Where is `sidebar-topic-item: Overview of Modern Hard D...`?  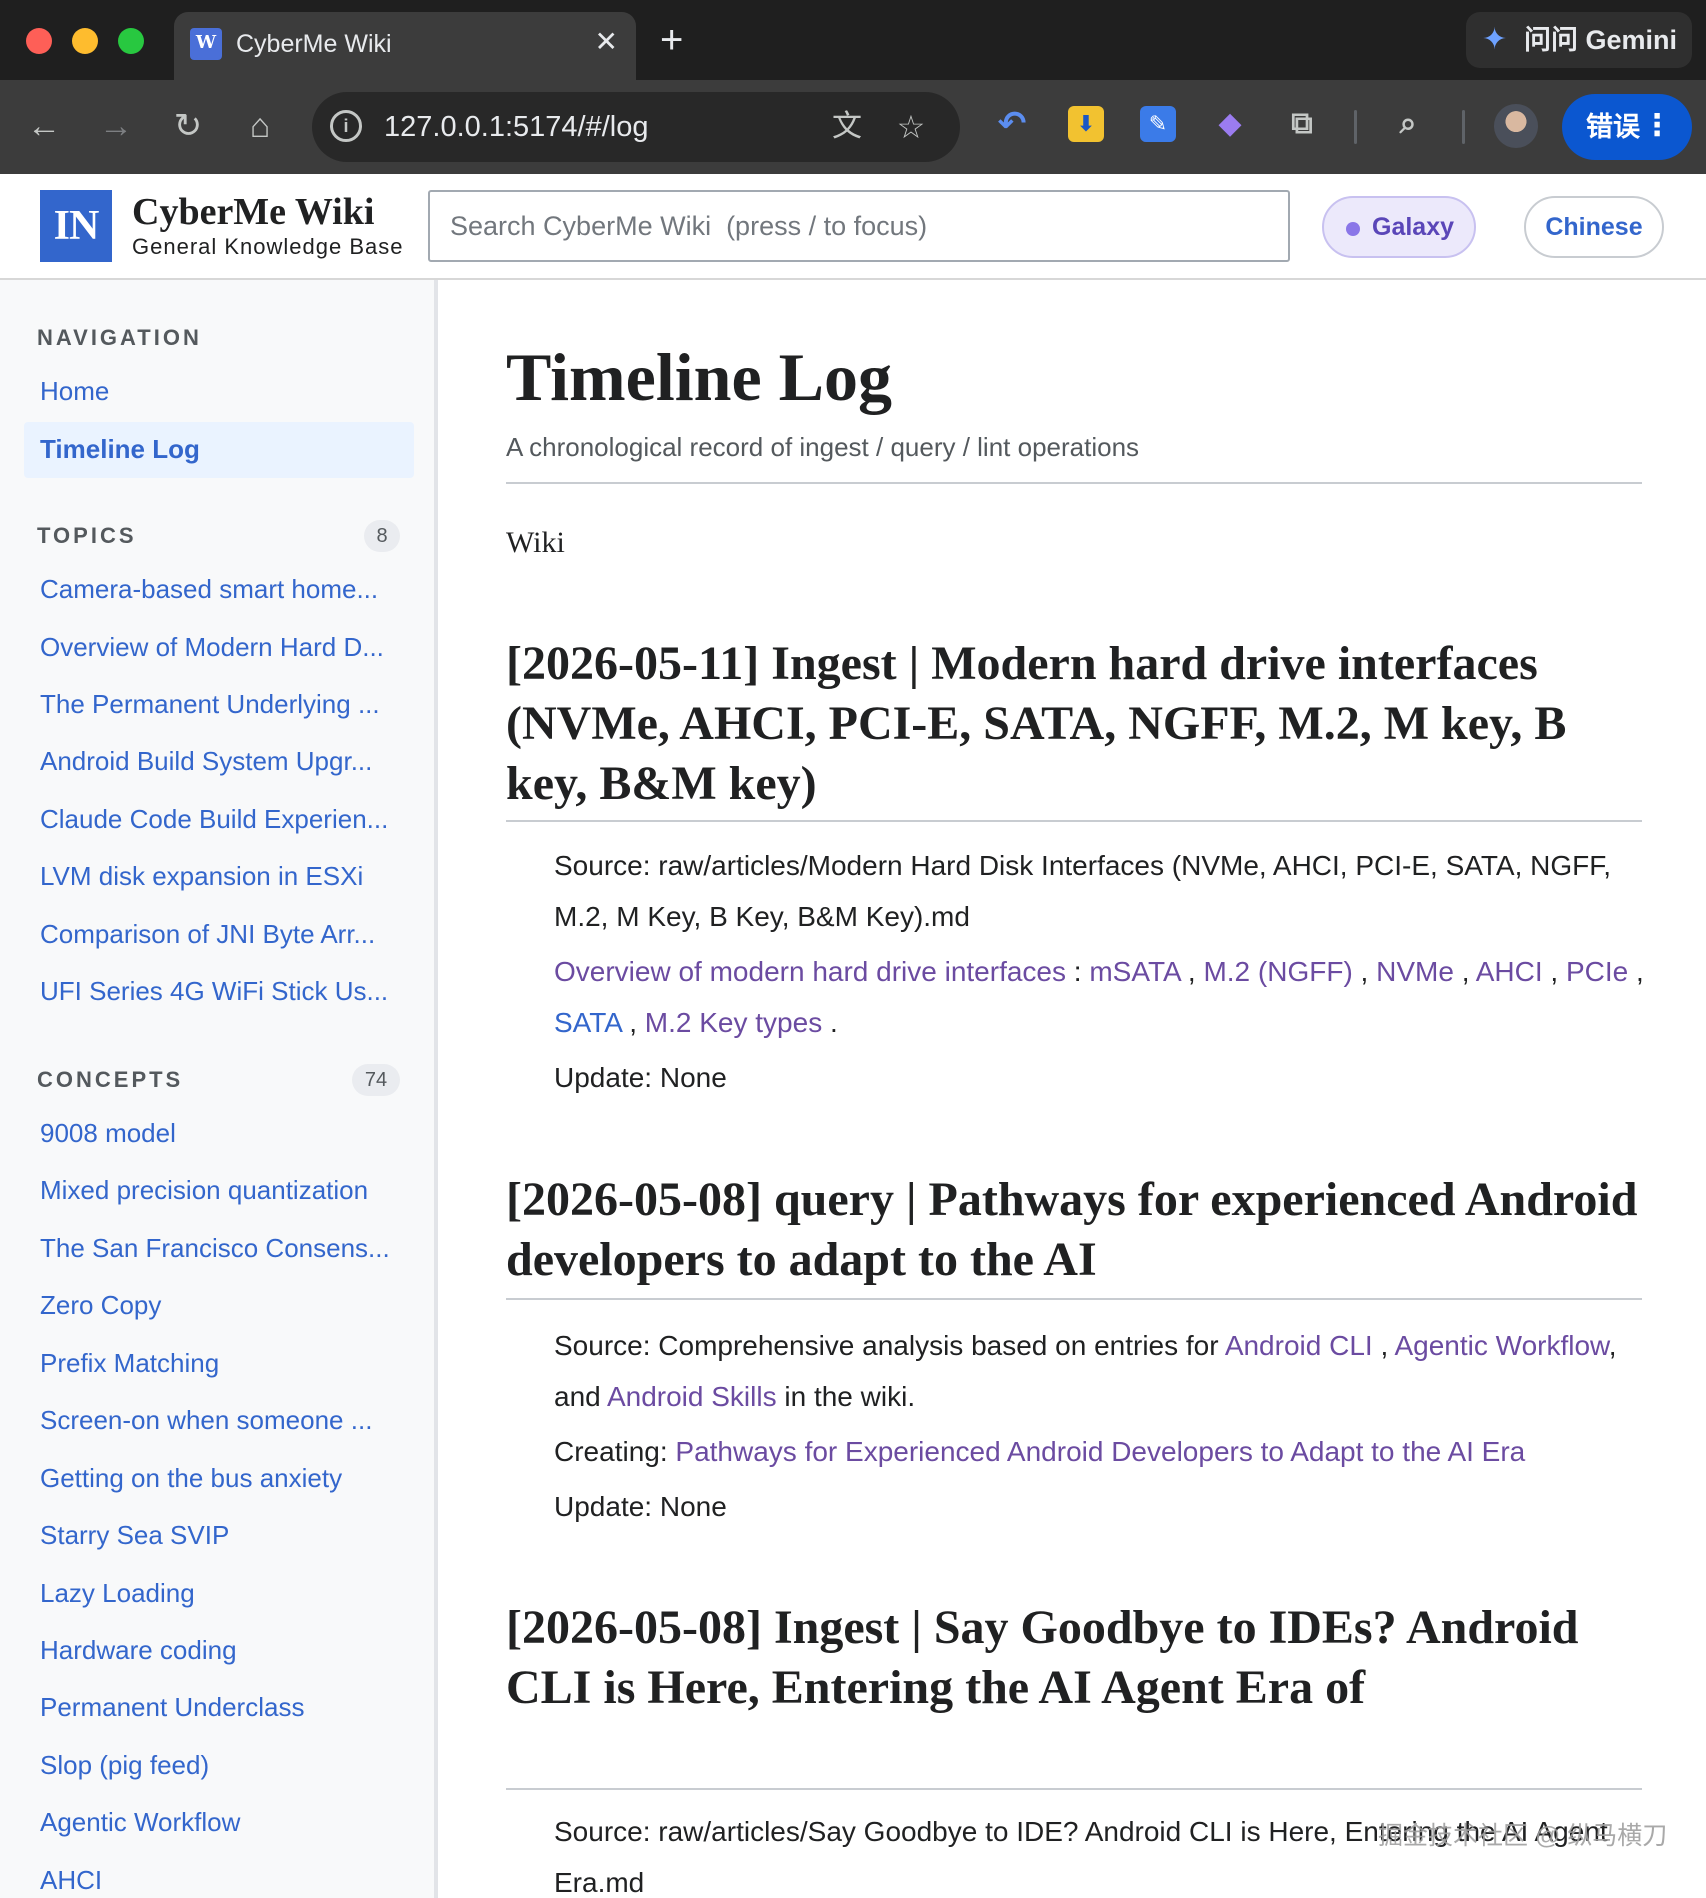
sidebar-topic-item: Overview of Modern Hard D... is located at coordinates (225, 647).